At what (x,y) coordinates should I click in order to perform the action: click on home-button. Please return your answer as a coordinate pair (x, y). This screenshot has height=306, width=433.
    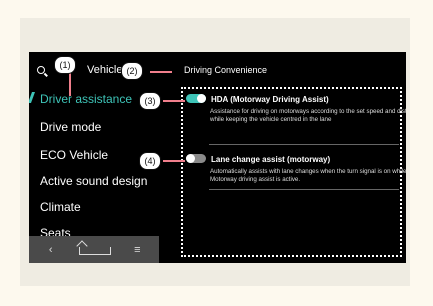
    Looking at the image, I should click on (94, 250).